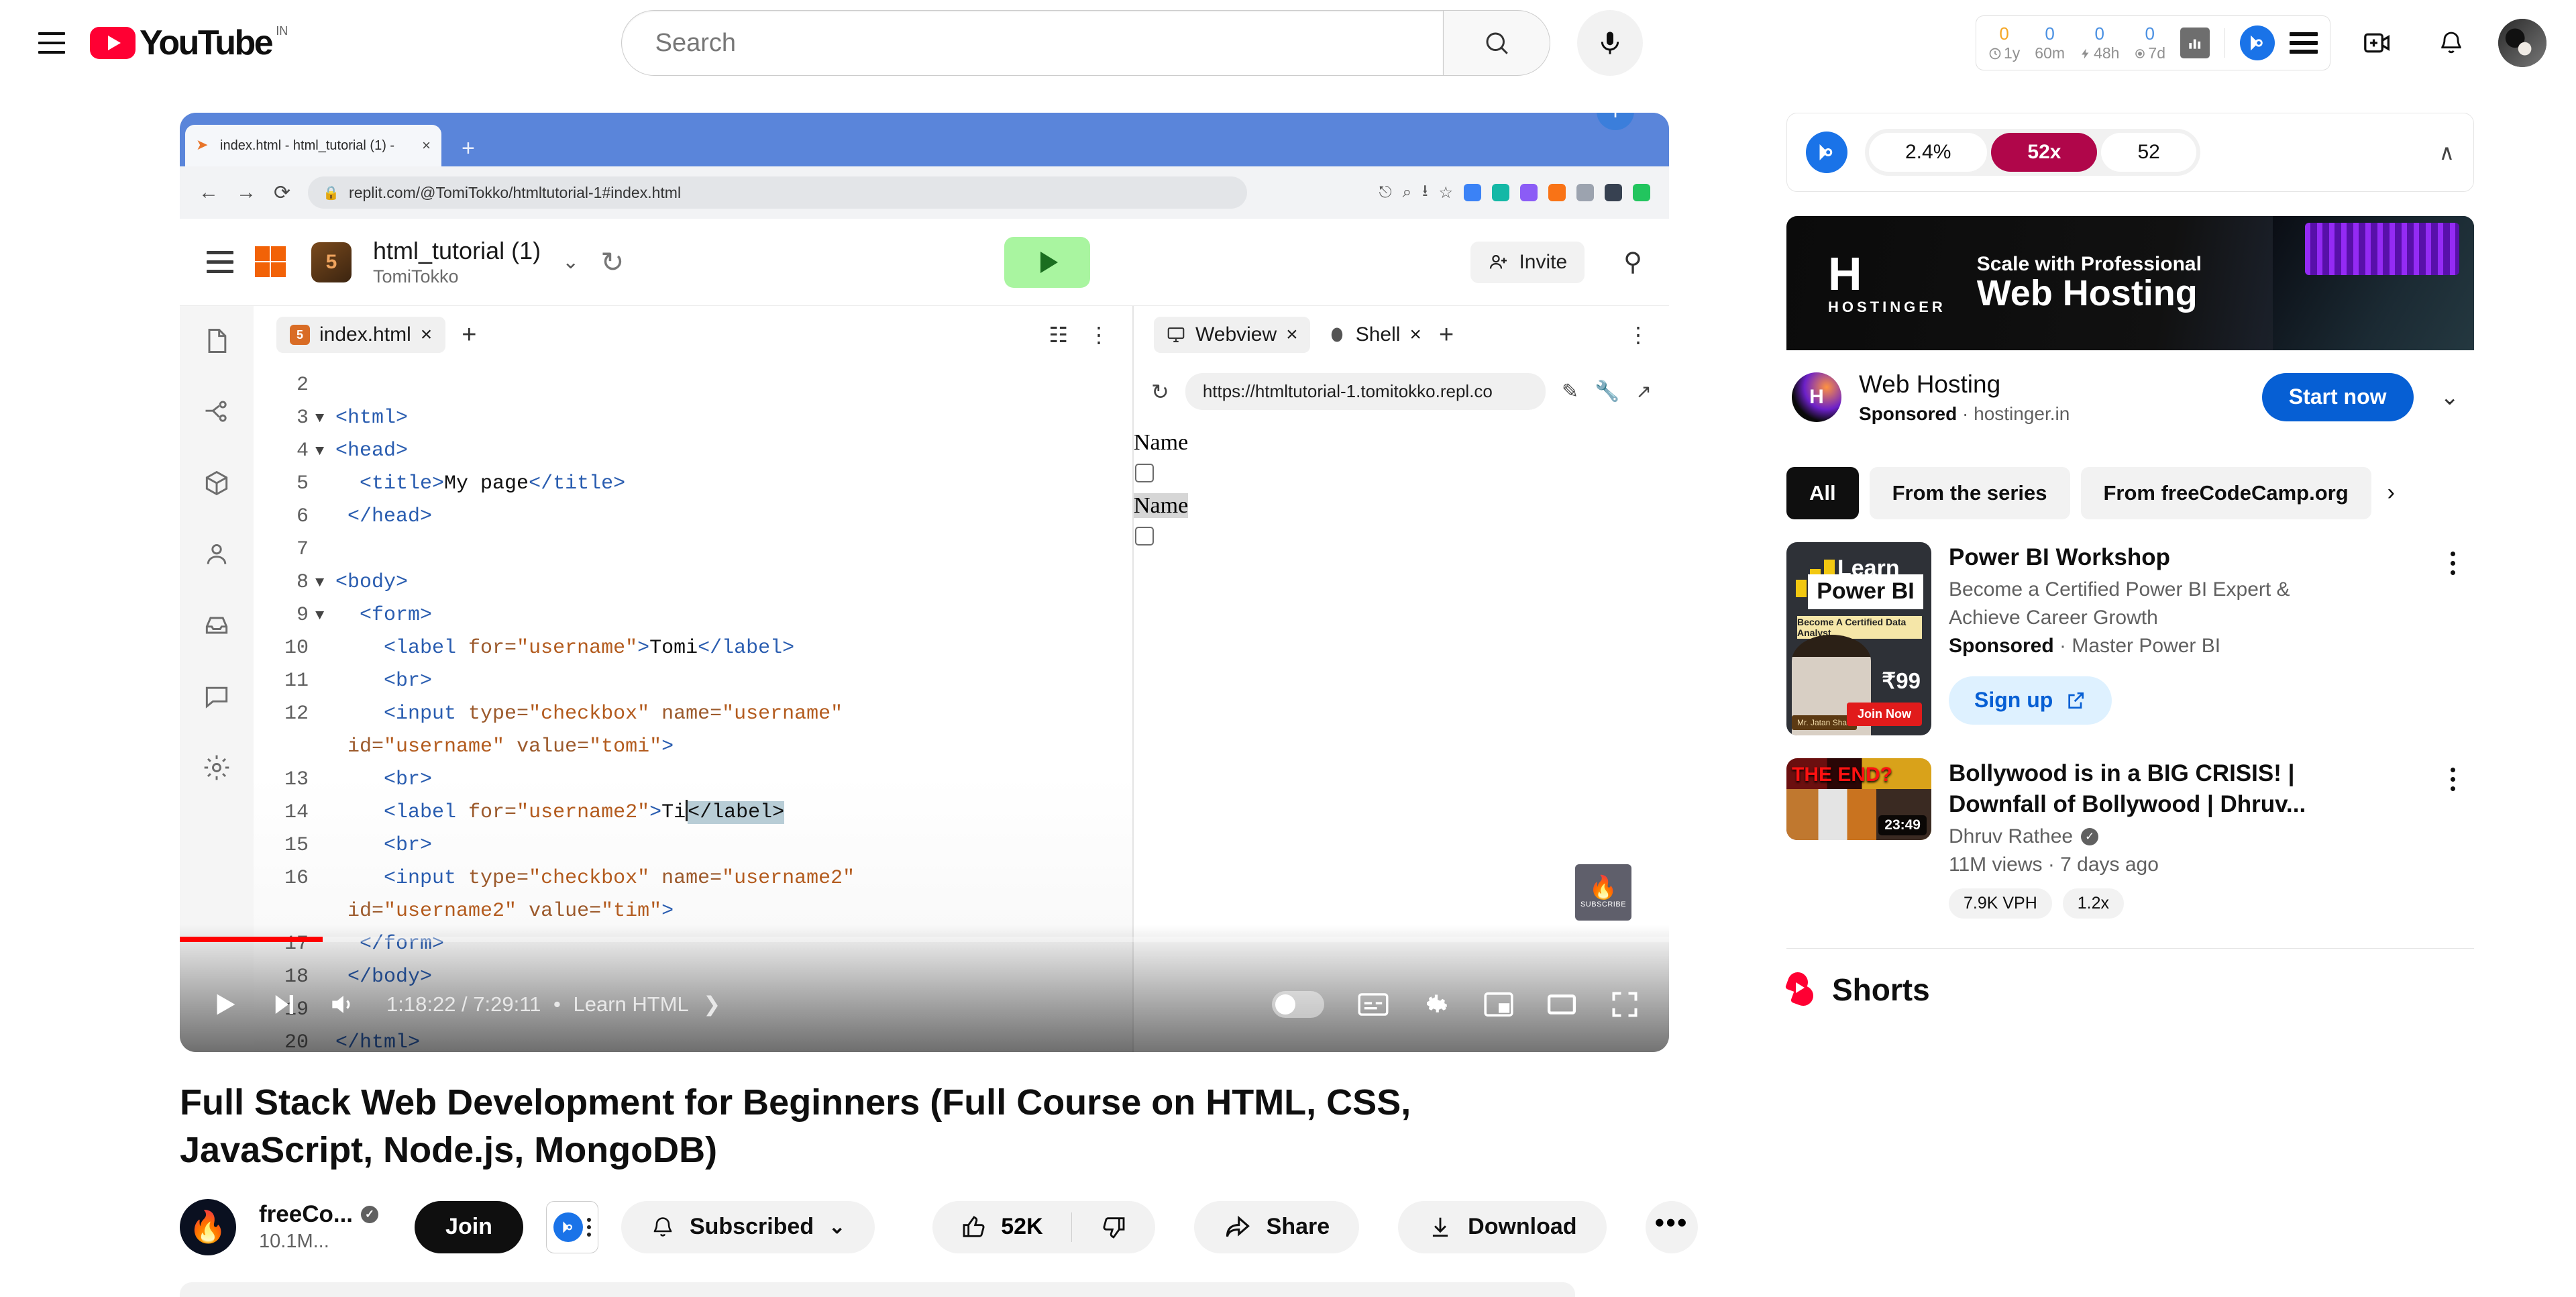 The image size is (2576, 1297). I want to click on browser-profile-avatar: T, so click(1615, 121).